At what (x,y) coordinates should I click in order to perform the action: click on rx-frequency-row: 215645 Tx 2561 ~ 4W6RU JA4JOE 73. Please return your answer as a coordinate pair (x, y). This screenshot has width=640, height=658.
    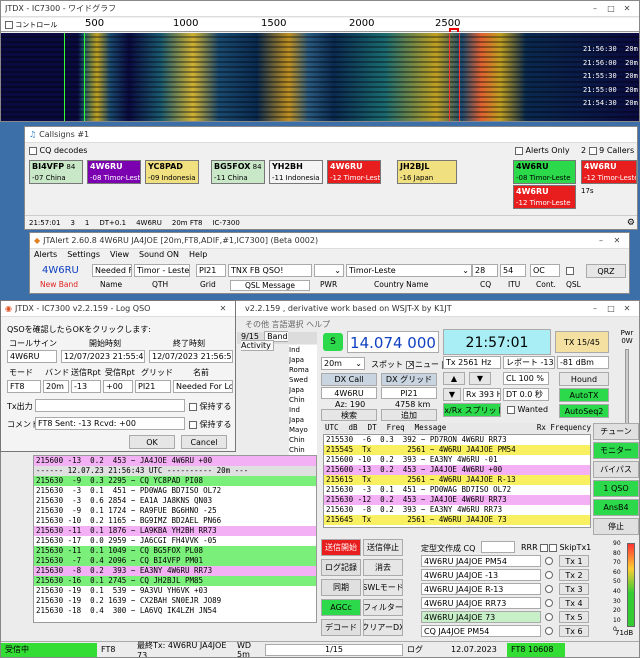
    Looking at the image, I should click on (457, 520).